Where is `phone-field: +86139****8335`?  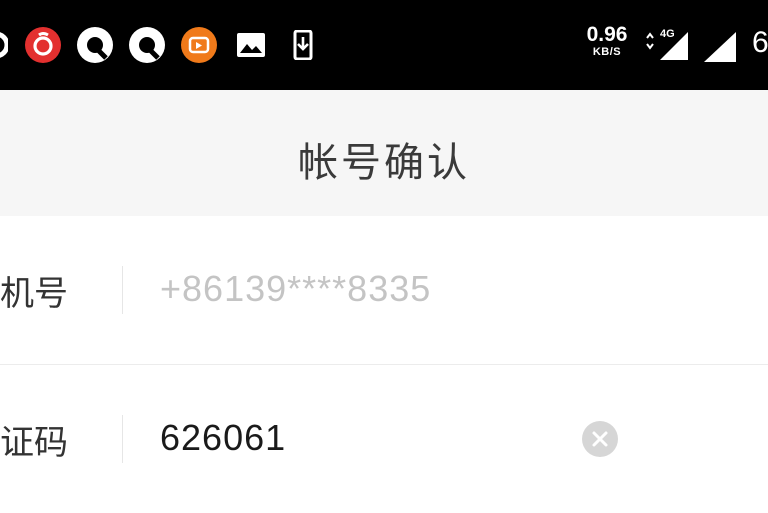
phone-field: +86139****8335 is located at coordinates (295, 289).